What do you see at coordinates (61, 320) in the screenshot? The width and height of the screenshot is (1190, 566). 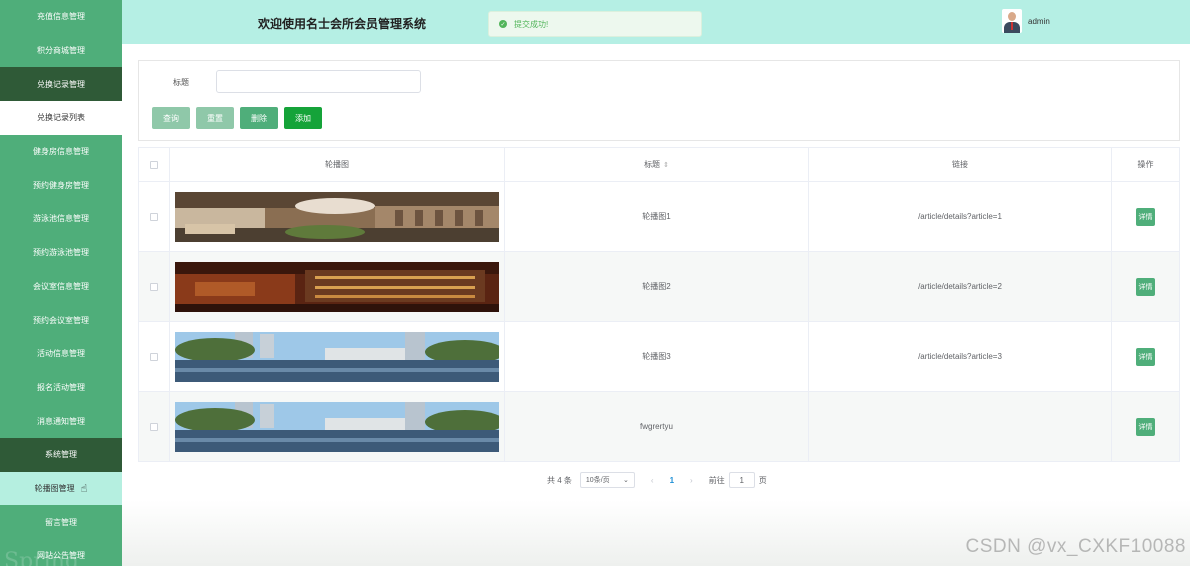 I see `sidebar-item-meeting-room-booking: 预约会议室管理` at bounding box center [61, 320].